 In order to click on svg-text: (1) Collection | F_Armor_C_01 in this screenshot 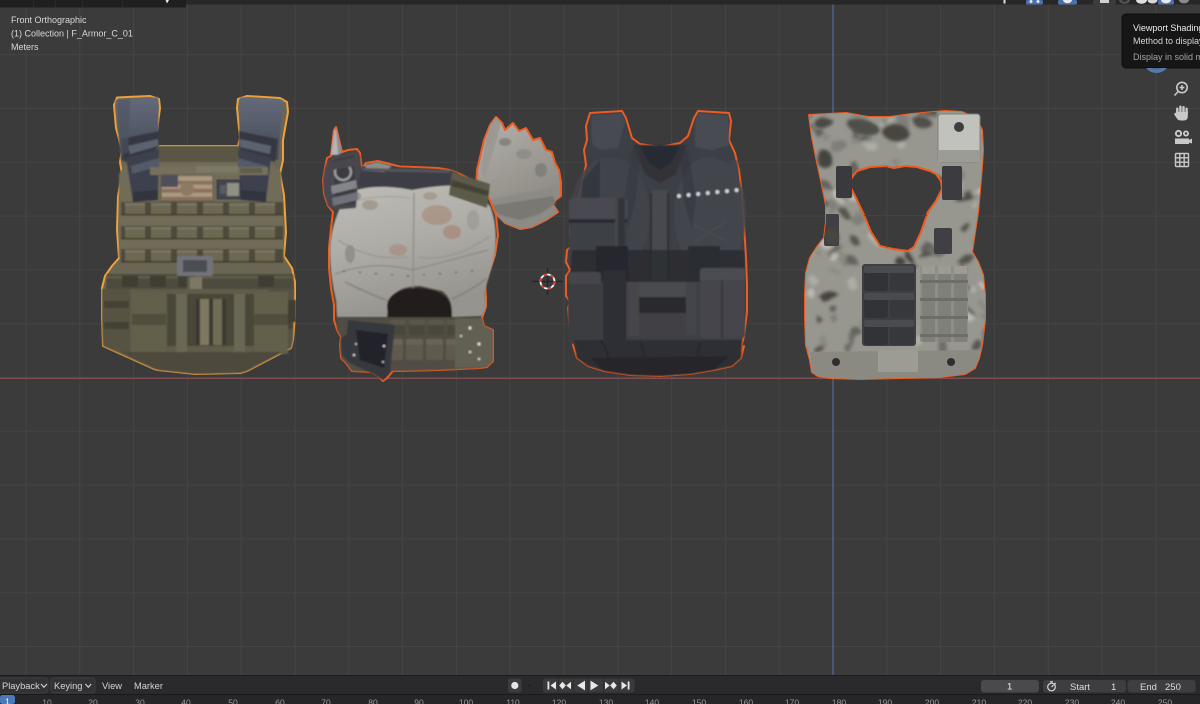, I will do `click(72, 34)`.